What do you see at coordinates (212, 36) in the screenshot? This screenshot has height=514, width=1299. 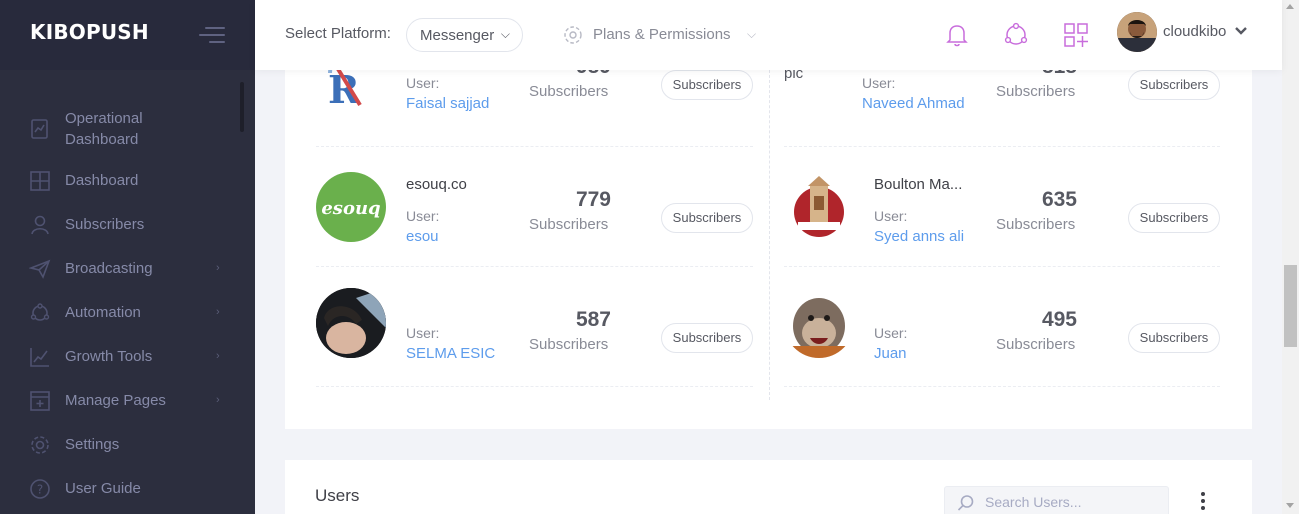 I see `menu-toggle-icon` at bounding box center [212, 36].